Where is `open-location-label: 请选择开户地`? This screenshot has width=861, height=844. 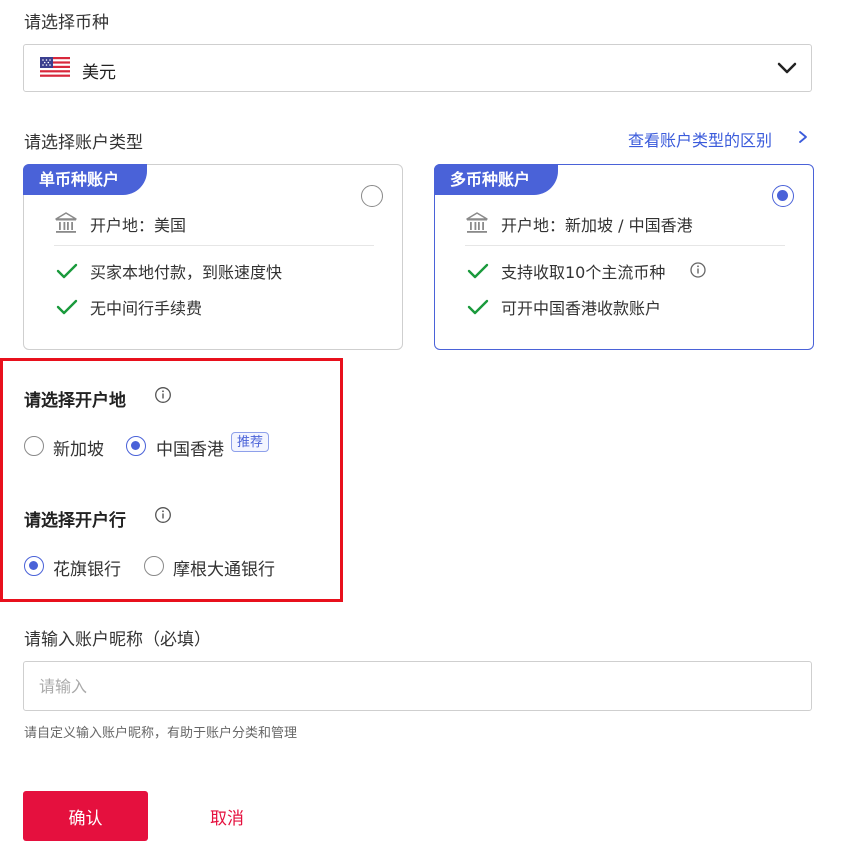
open-location-label: 请选择开户地 is located at coordinates (75, 401).